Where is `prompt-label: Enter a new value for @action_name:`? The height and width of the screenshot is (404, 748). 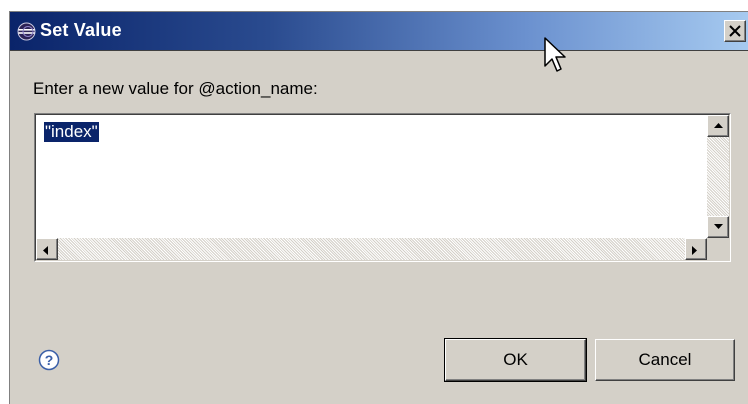 prompt-label: Enter a new value for @action_name: is located at coordinates (175, 88).